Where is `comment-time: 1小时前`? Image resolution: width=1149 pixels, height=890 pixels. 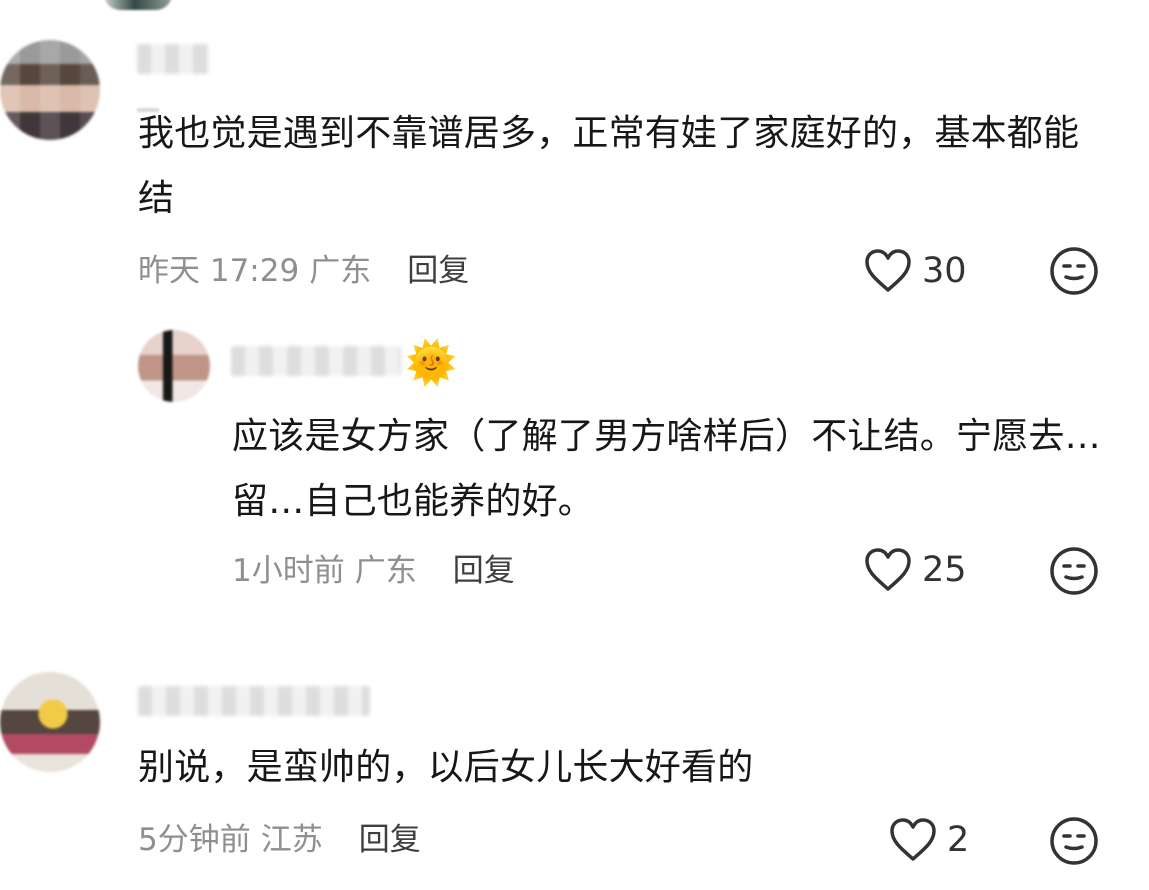
comment-time: 1小时前 is located at coordinates (288, 570).